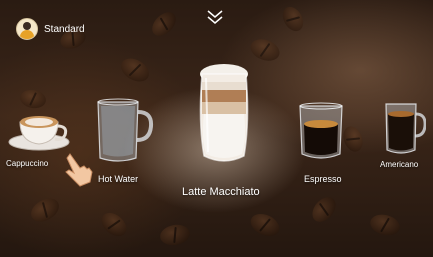 The height and width of the screenshot is (257, 433). I want to click on drink-latte-macchiato: Latte Macchiato, so click(225, 133).